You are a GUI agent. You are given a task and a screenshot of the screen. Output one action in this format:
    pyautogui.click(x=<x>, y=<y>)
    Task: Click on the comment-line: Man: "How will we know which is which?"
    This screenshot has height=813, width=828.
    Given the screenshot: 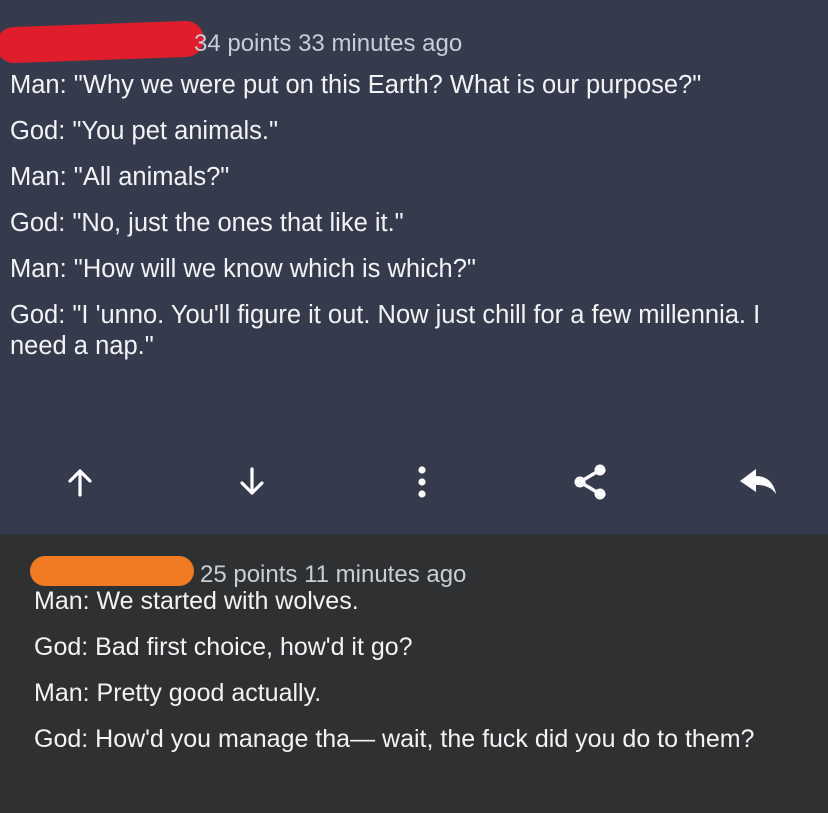 What is the action you would take?
    pyautogui.click(x=243, y=269)
    